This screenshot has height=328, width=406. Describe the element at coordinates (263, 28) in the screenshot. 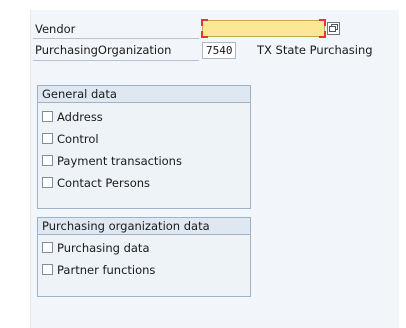

I see `vendor-input` at that location.